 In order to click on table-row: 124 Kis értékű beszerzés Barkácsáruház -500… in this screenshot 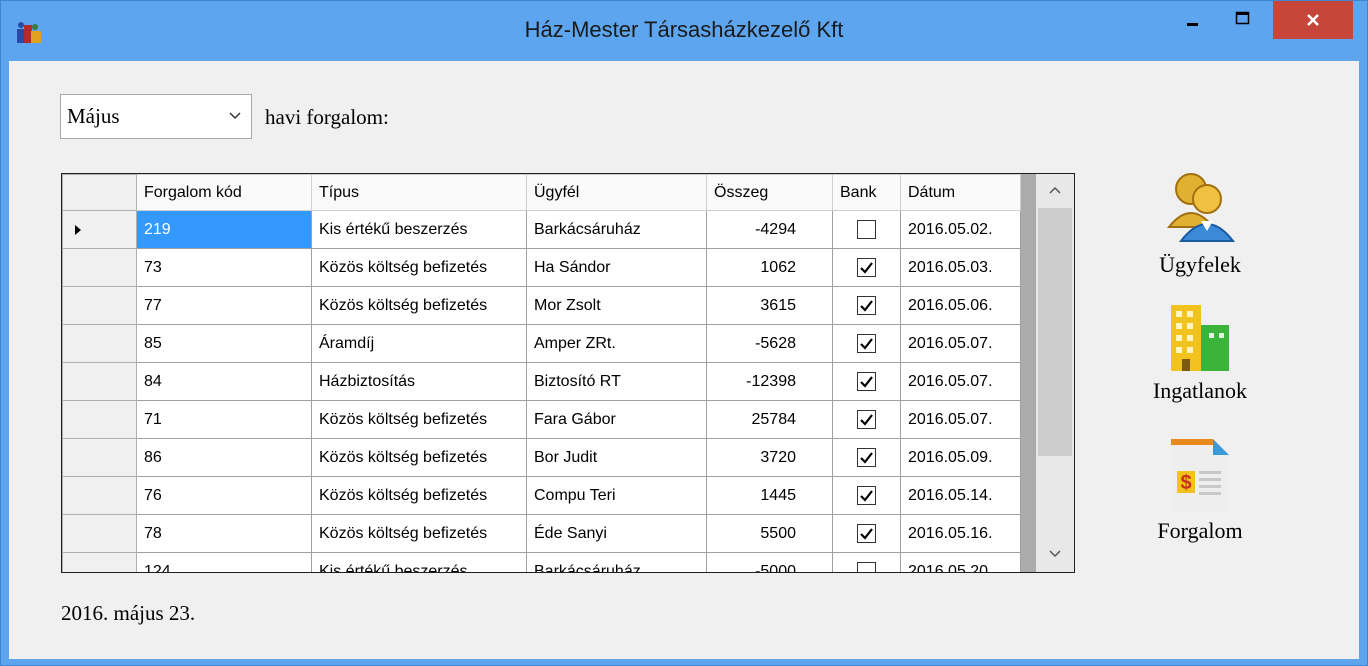, I will do `click(541, 562)`.